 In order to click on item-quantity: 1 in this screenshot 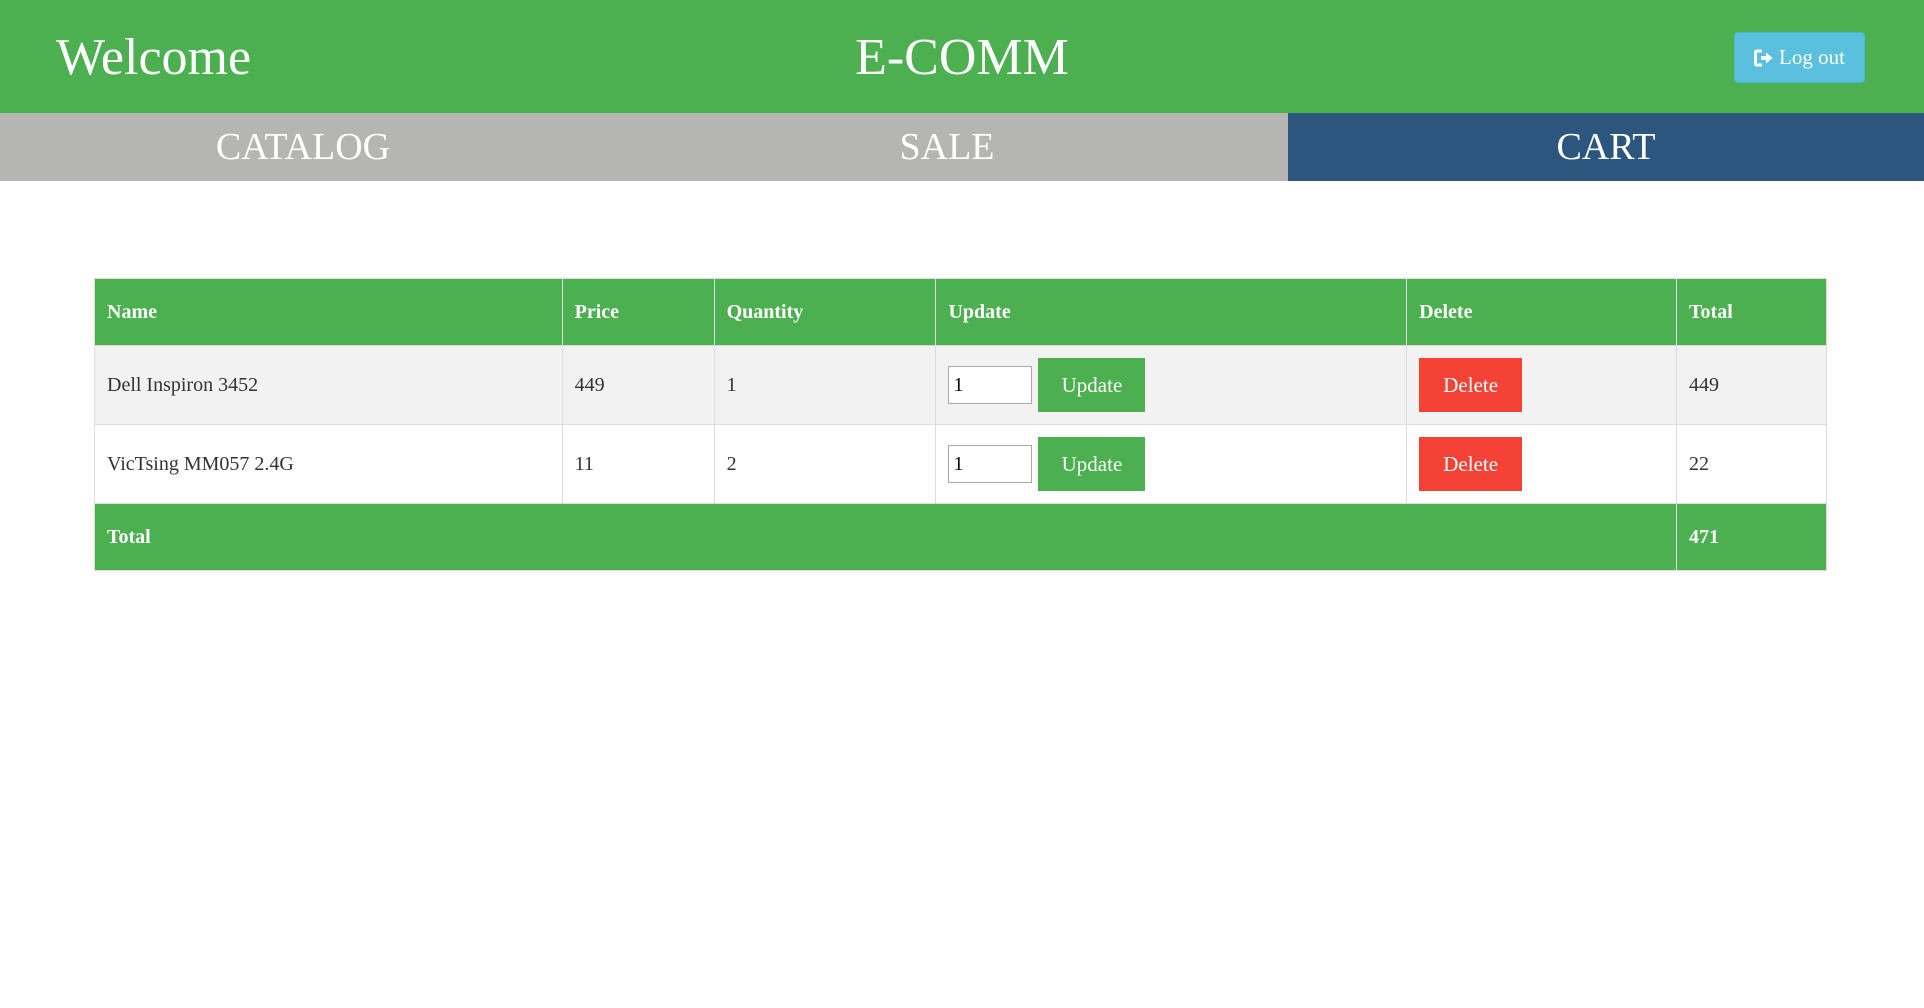, I will do `click(825, 385)`.